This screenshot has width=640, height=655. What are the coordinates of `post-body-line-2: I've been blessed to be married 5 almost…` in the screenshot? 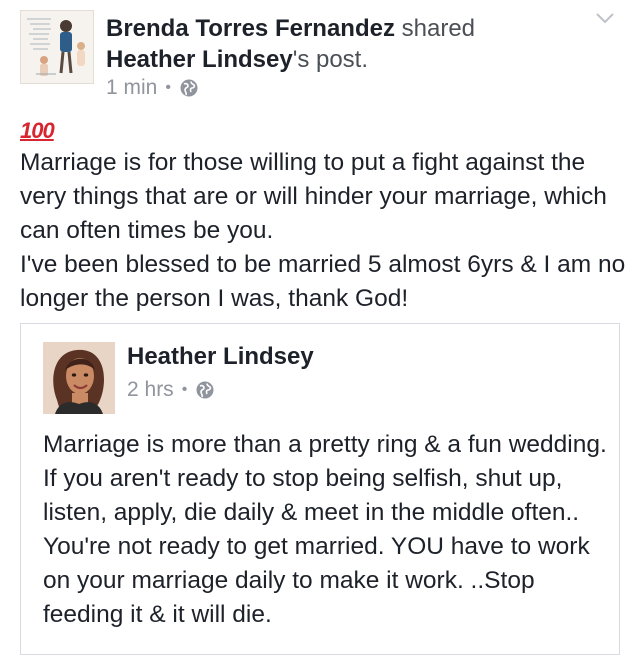 It's located at (323, 281).